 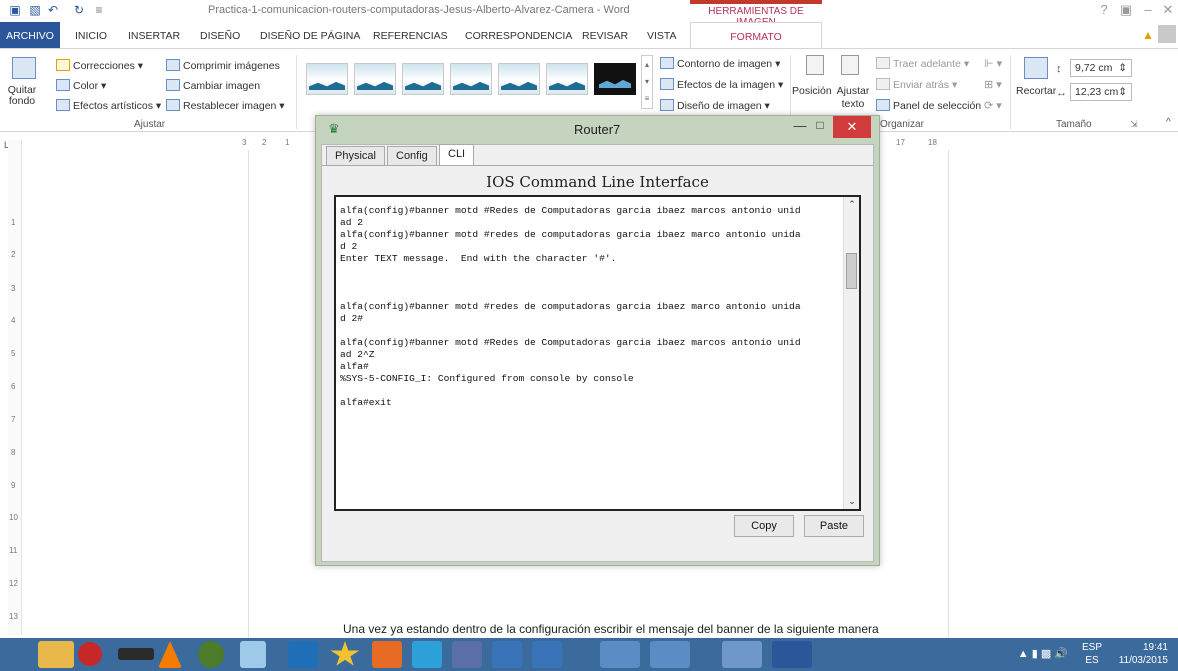 I want to click on compress-icon, so click(x=173, y=65).